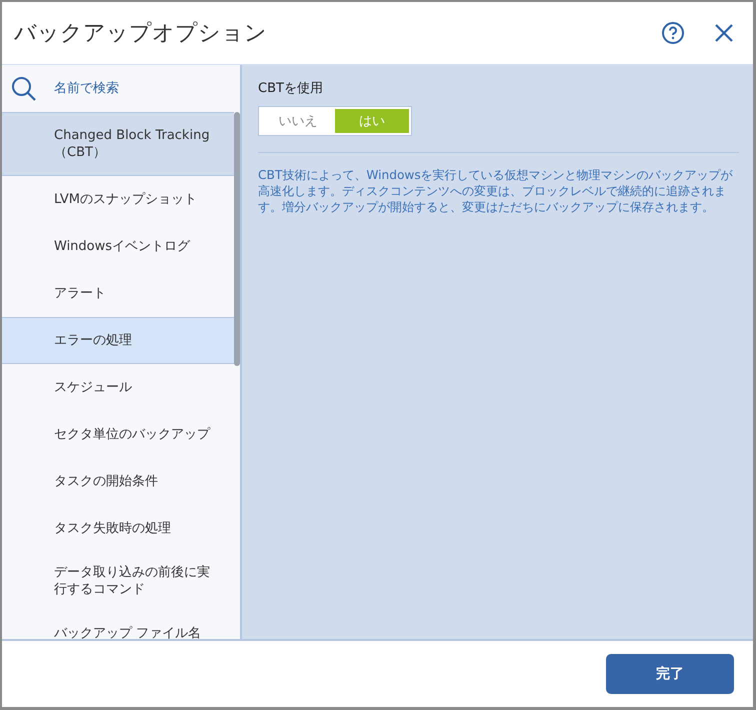 The height and width of the screenshot is (710, 756). What do you see at coordinates (118, 528) in the screenshot?
I see `sidebar-item: タスク失敗時の処理` at bounding box center [118, 528].